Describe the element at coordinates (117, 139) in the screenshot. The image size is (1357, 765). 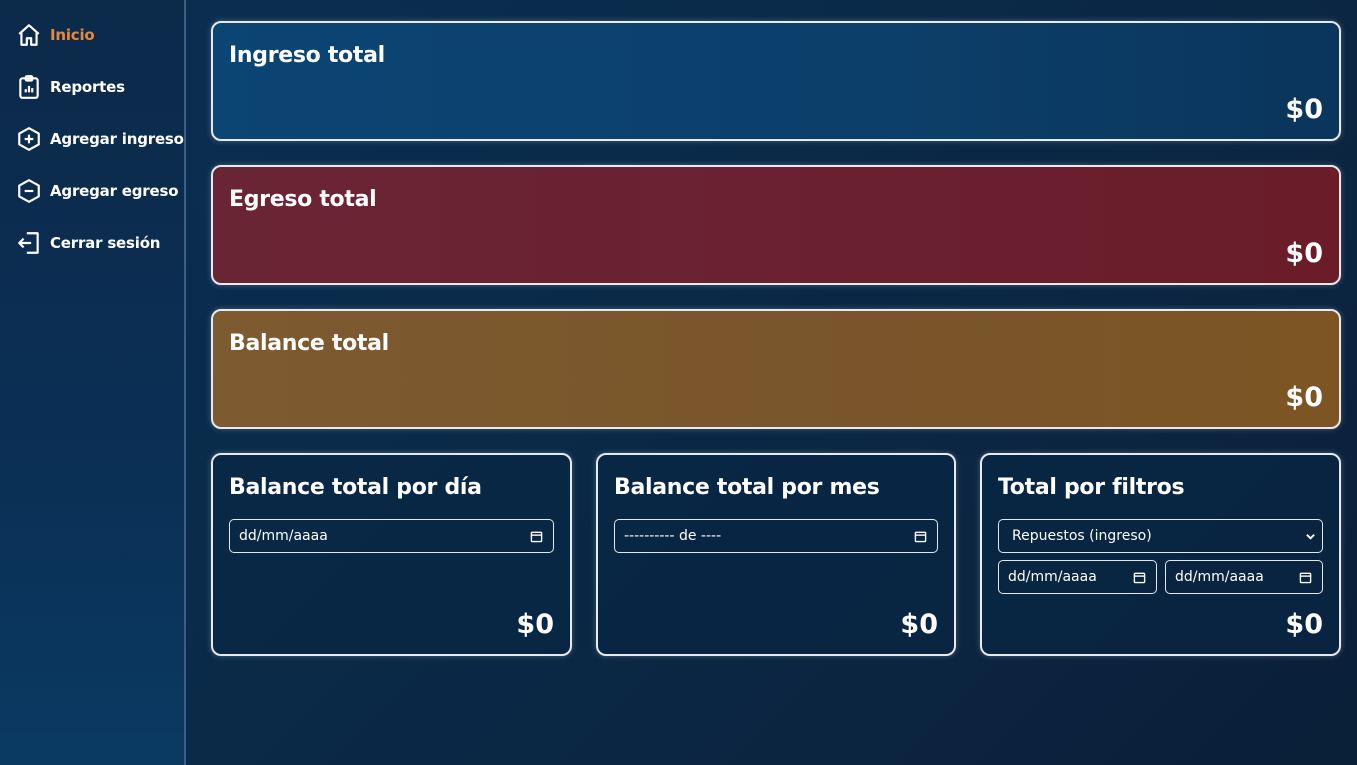
I see `sidebar-item-label: Agregar ingreso` at that location.